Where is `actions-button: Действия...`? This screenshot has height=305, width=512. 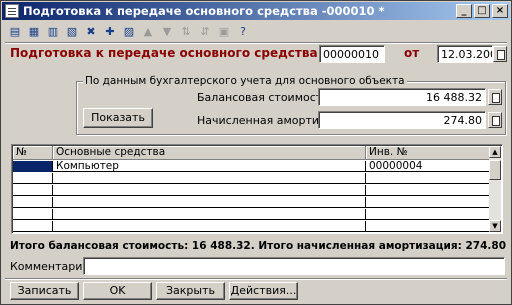
actions-button: Действия... is located at coordinates (263, 291).